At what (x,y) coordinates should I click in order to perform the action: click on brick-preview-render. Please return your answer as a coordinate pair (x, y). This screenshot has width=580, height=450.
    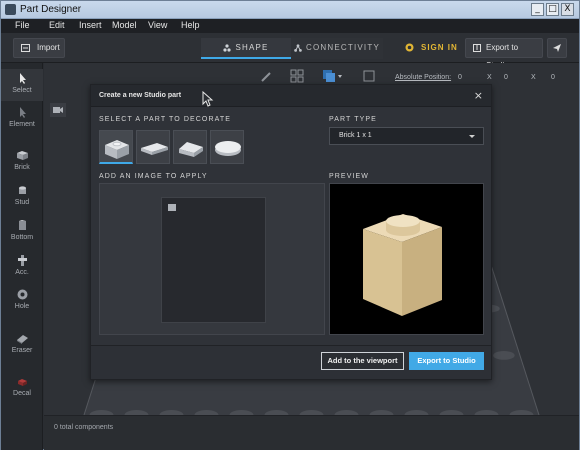
    Looking at the image, I should click on (402, 265).